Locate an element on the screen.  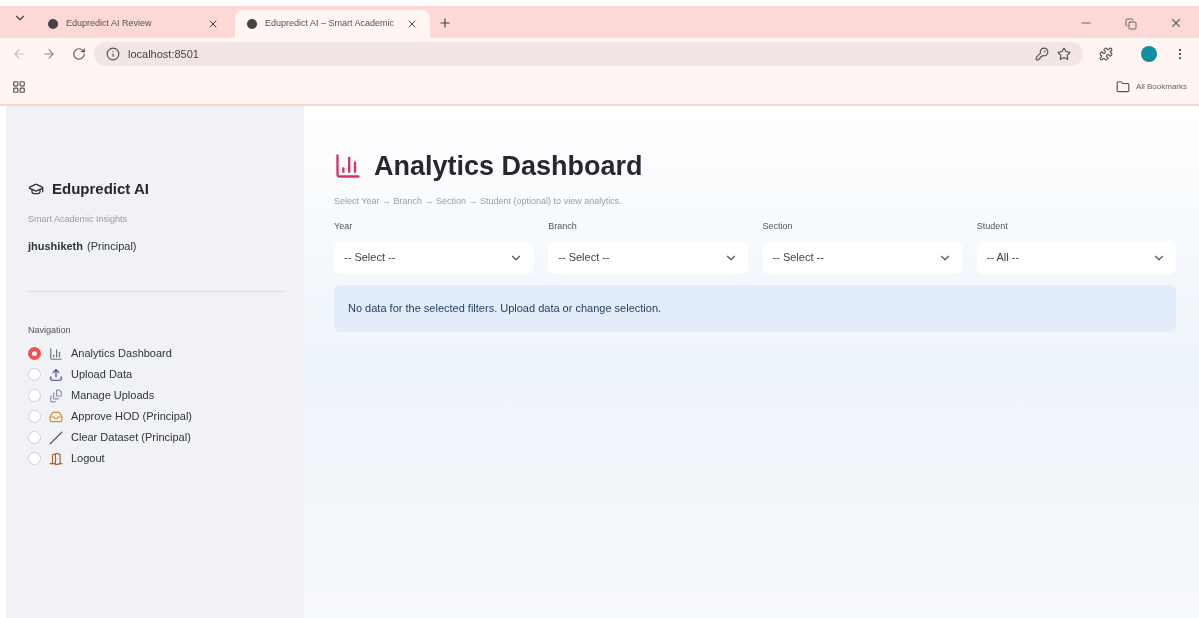
nav-item: Manage Uploads is located at coordinates (155, 395).